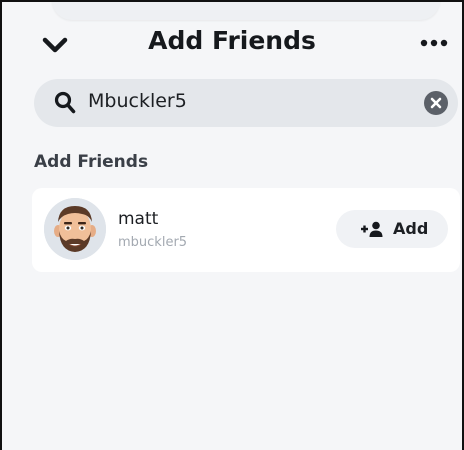 The height and width of the screenshot is (450, 464). Describe the element at coordinates (411, 228) in the screenshot. I see `add-button-label: Add` at that location.